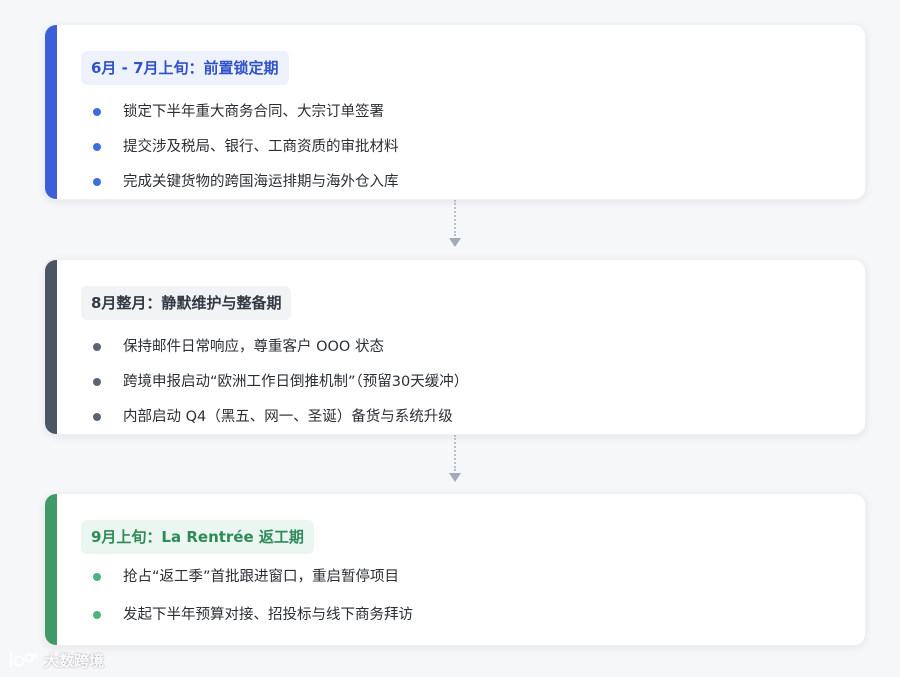 The height and width of the screenshot is (677, 900). What do you see at coordinates (261, 577) in the screenshot?
I see `list-item-text: 抢占“返工季”首批跟进窗口，重启暂停项目` at bounding box center [261, 577].